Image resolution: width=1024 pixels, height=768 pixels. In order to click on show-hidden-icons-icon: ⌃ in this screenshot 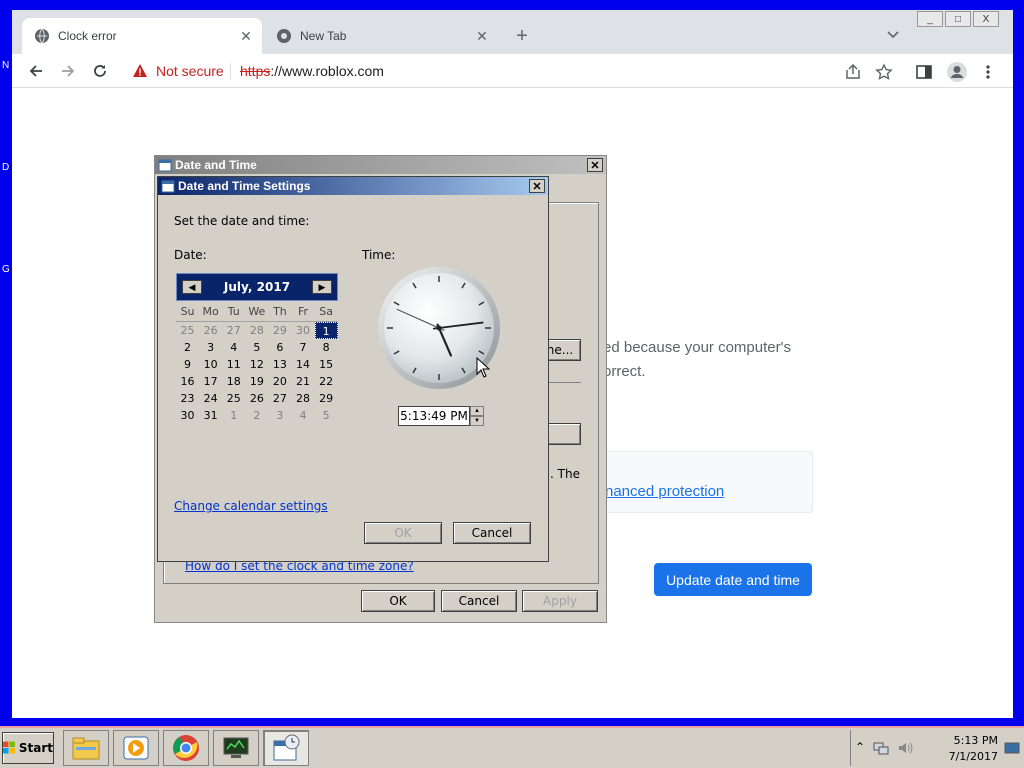, I will do `click(860, 747)`.